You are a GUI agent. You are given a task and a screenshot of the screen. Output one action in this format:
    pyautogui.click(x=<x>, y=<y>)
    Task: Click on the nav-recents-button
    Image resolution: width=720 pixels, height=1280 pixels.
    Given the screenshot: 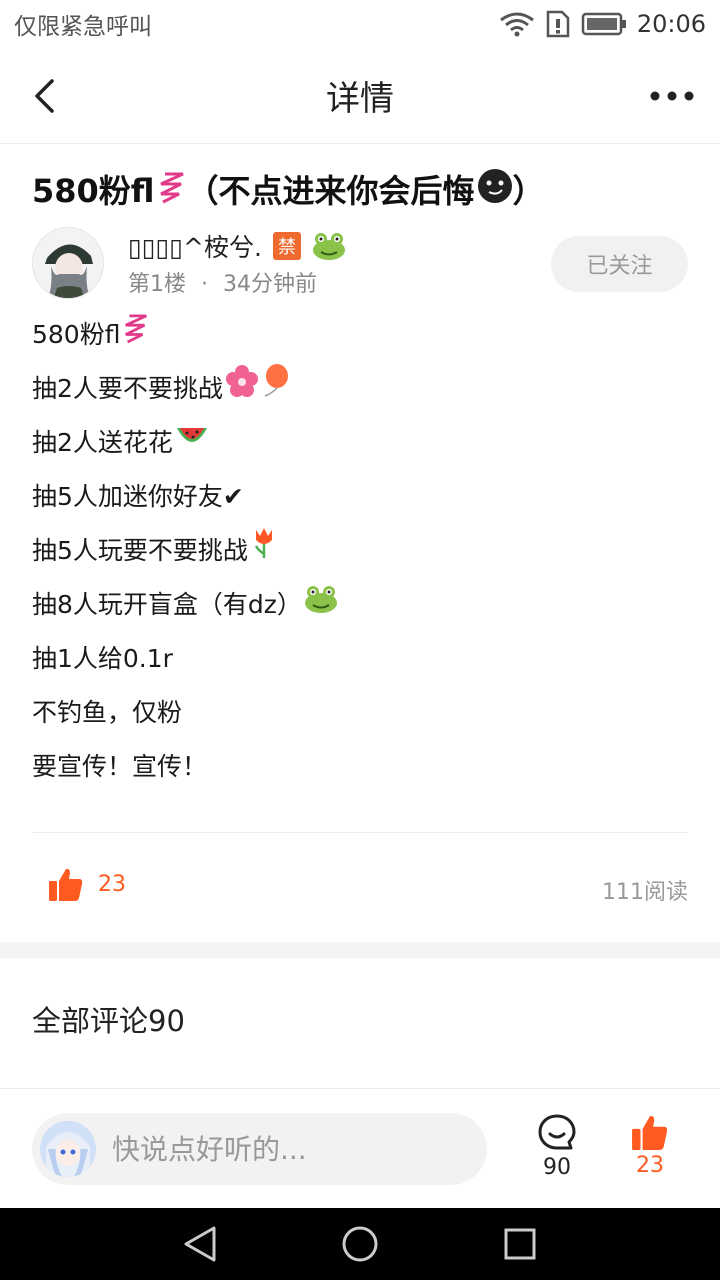 What is the action you would take?
    pyautogui.click(x=520, y=1244)
    